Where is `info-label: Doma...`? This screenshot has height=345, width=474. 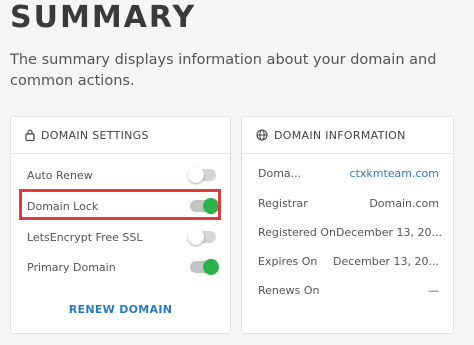
info-label: Doma... is located at coordinates (280, 173).